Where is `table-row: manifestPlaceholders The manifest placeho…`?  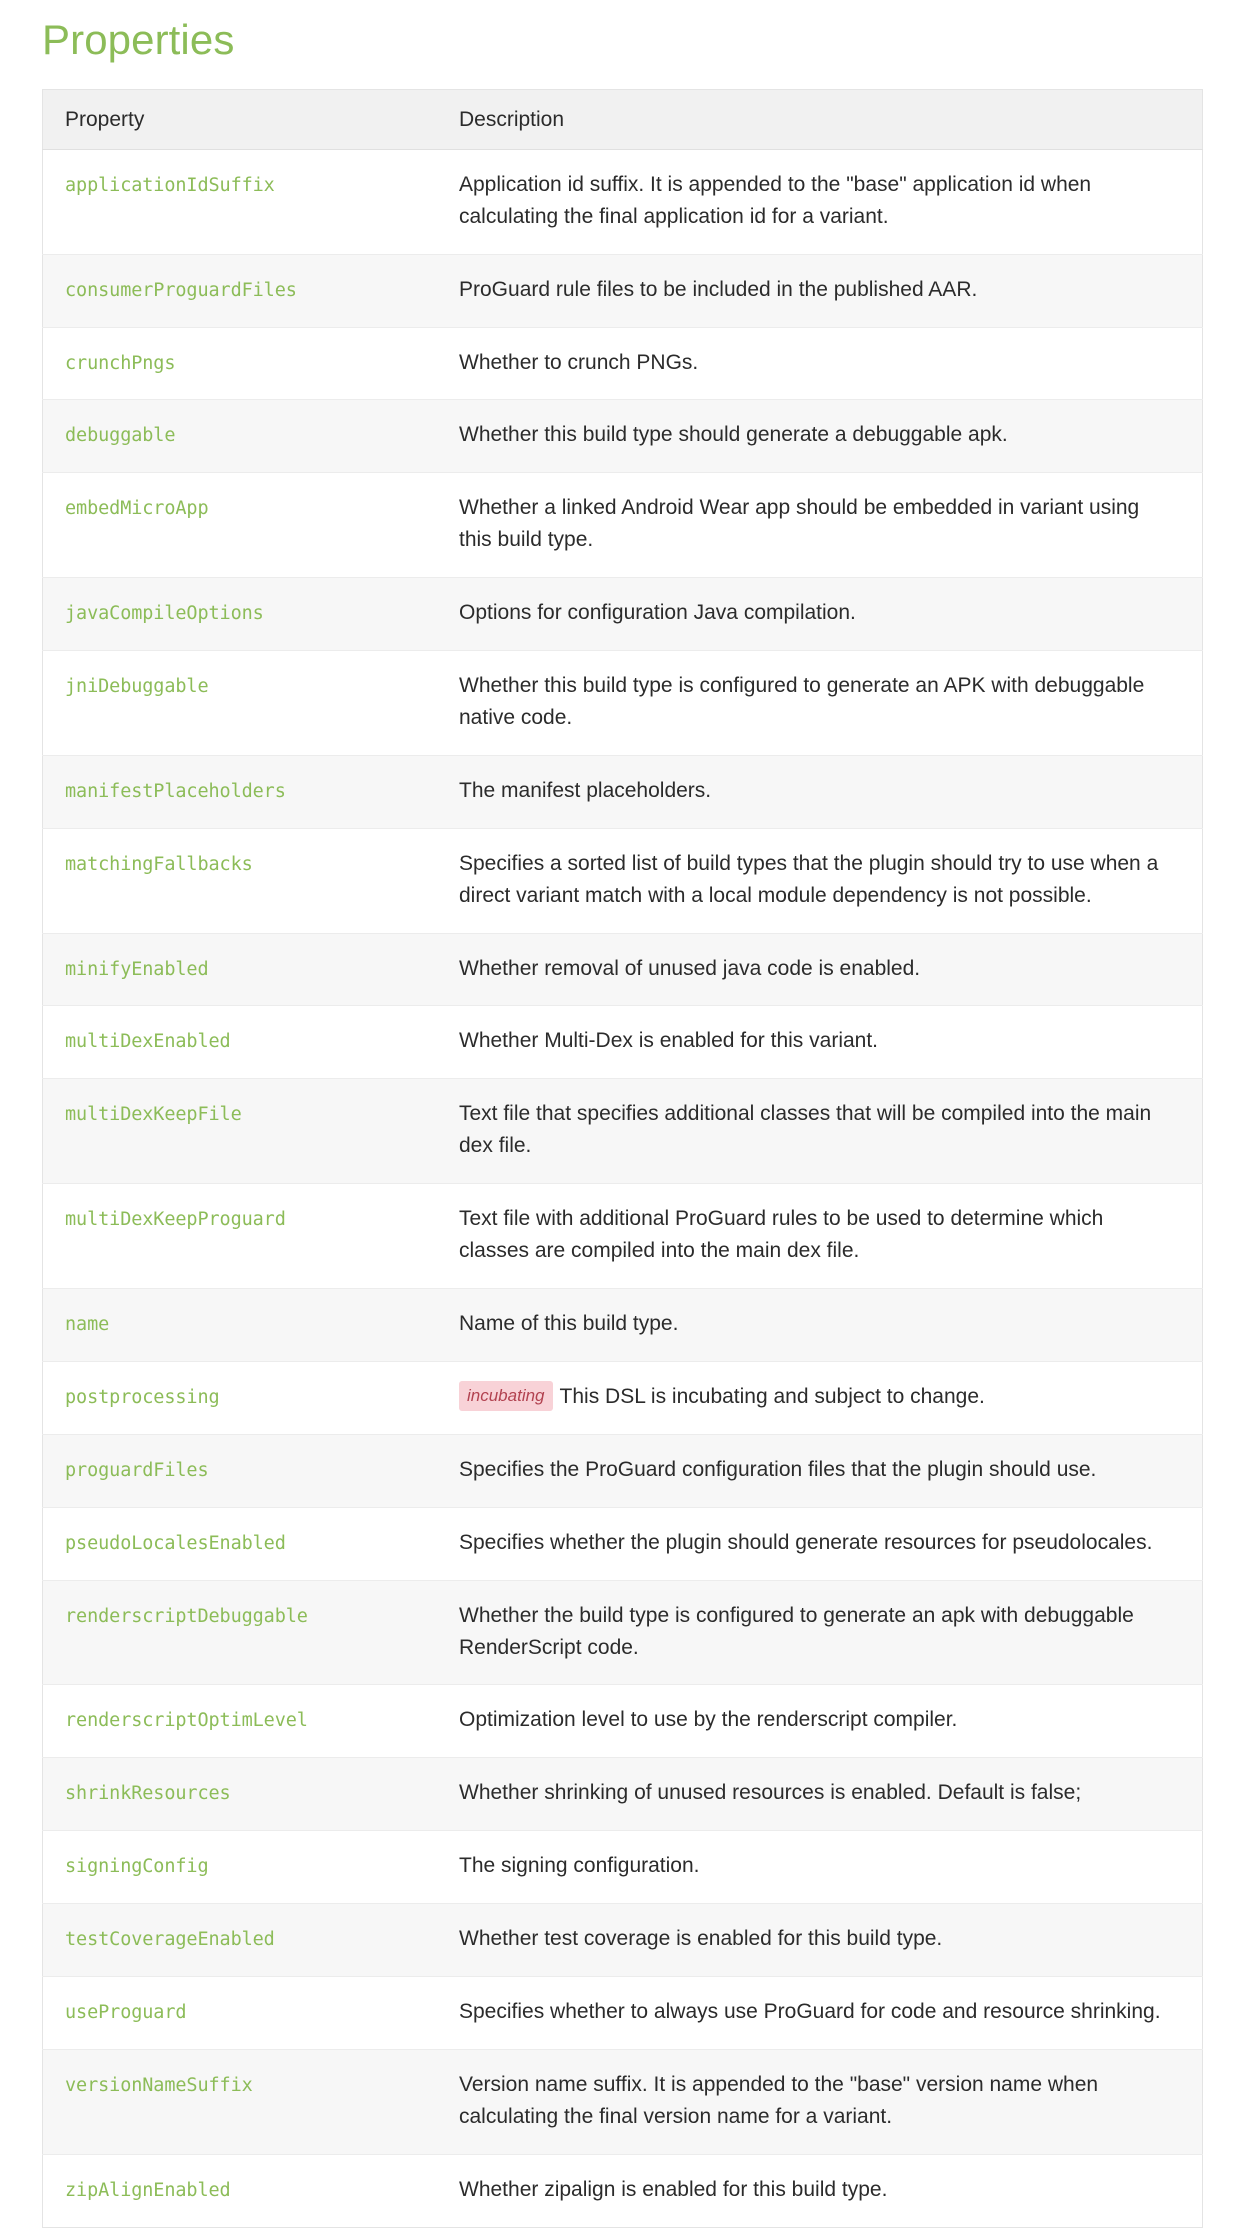
table-row: manifestPlaceholders The manifest placeho… is located at coordinates (622, 791).